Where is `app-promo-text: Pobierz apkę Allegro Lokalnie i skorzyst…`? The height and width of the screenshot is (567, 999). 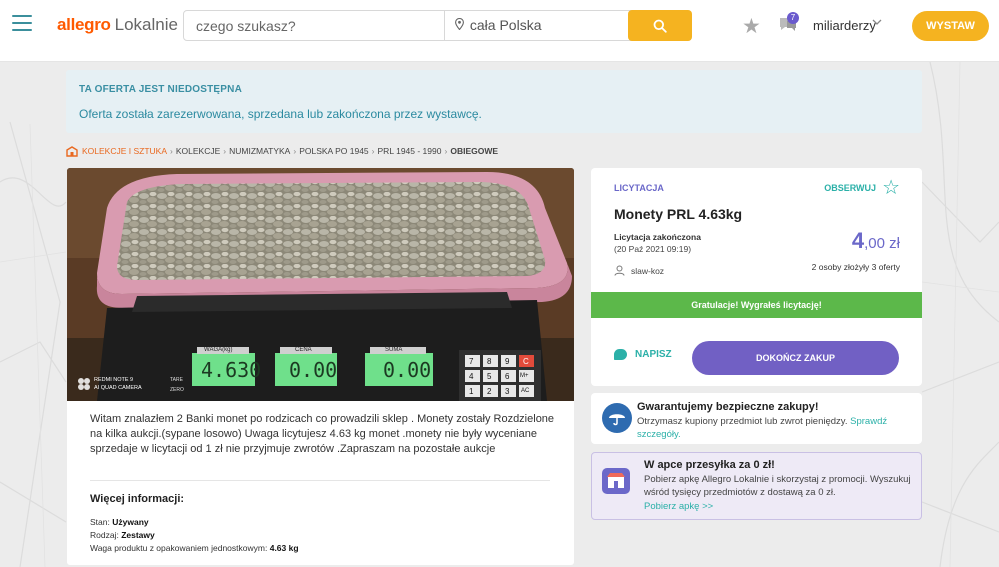
app-promo-text: Pobierz apkę Allegro Lokalnie i skorzyst… is located at coordinates (777, 486).